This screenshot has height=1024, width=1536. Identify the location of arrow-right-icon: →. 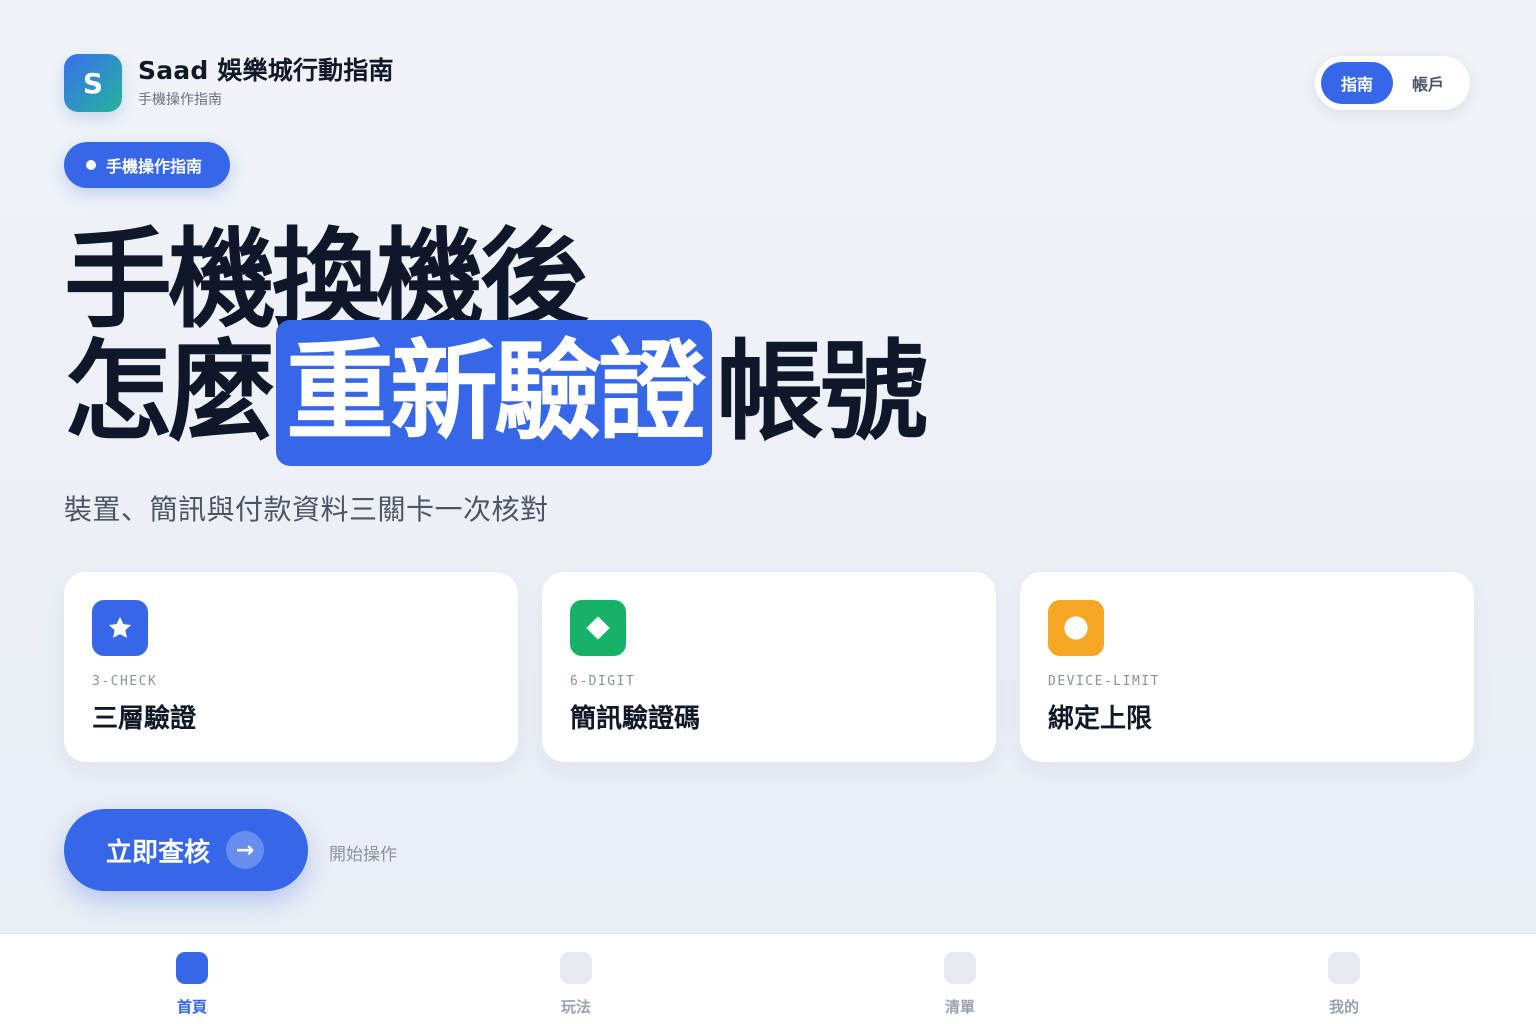
(245, 850).